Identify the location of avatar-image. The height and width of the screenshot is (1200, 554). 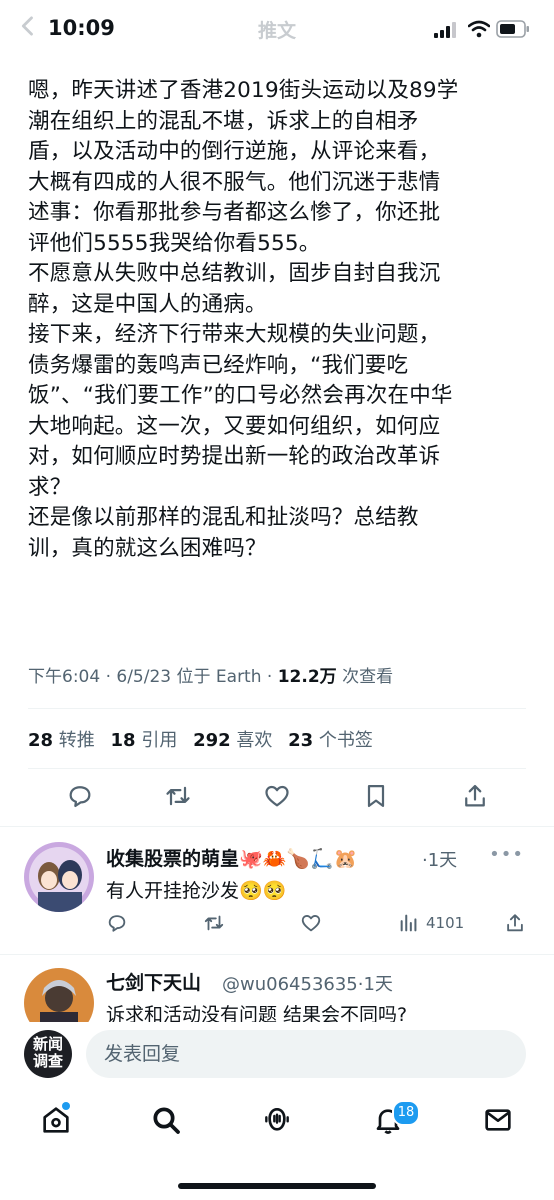
(59, 996).